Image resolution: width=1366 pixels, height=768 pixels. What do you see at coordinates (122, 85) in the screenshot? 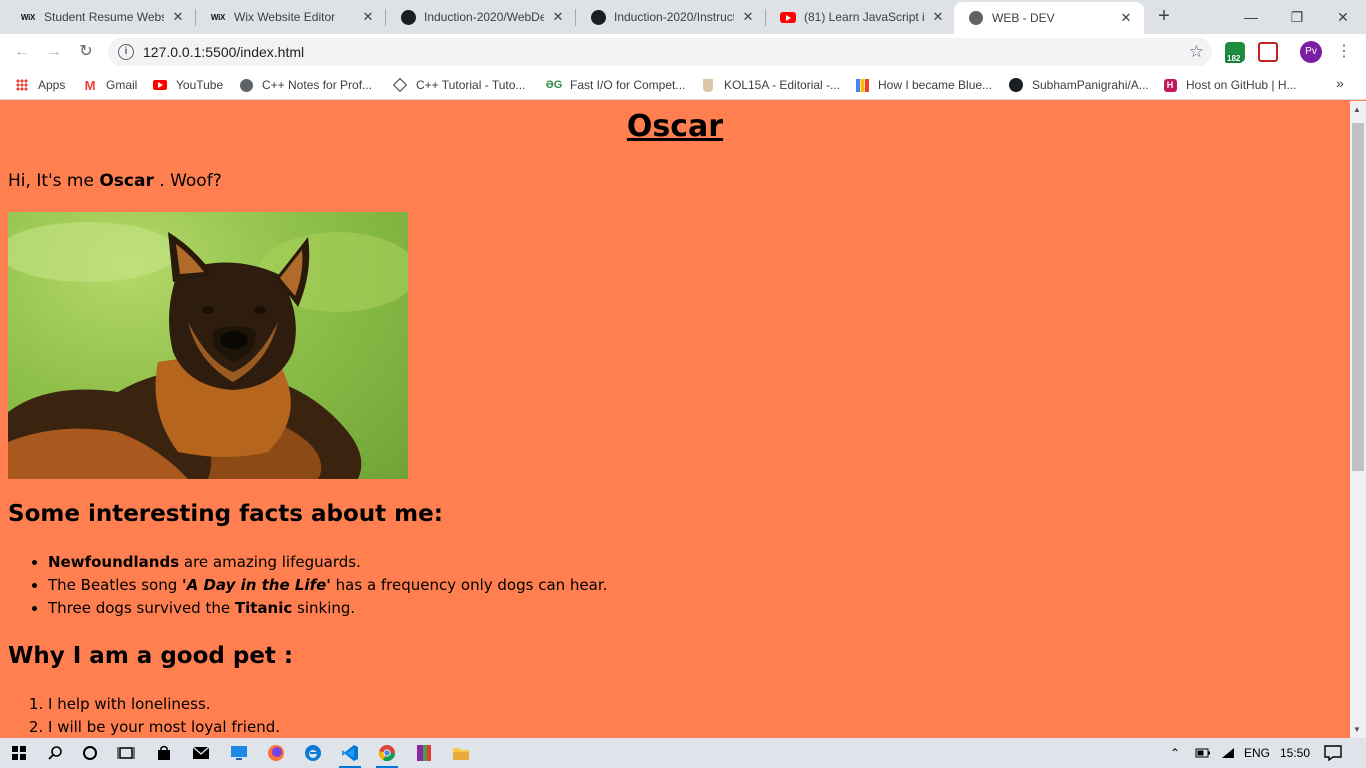
I see `bookmark-label: Gmail` at bounding box center [122, 85].